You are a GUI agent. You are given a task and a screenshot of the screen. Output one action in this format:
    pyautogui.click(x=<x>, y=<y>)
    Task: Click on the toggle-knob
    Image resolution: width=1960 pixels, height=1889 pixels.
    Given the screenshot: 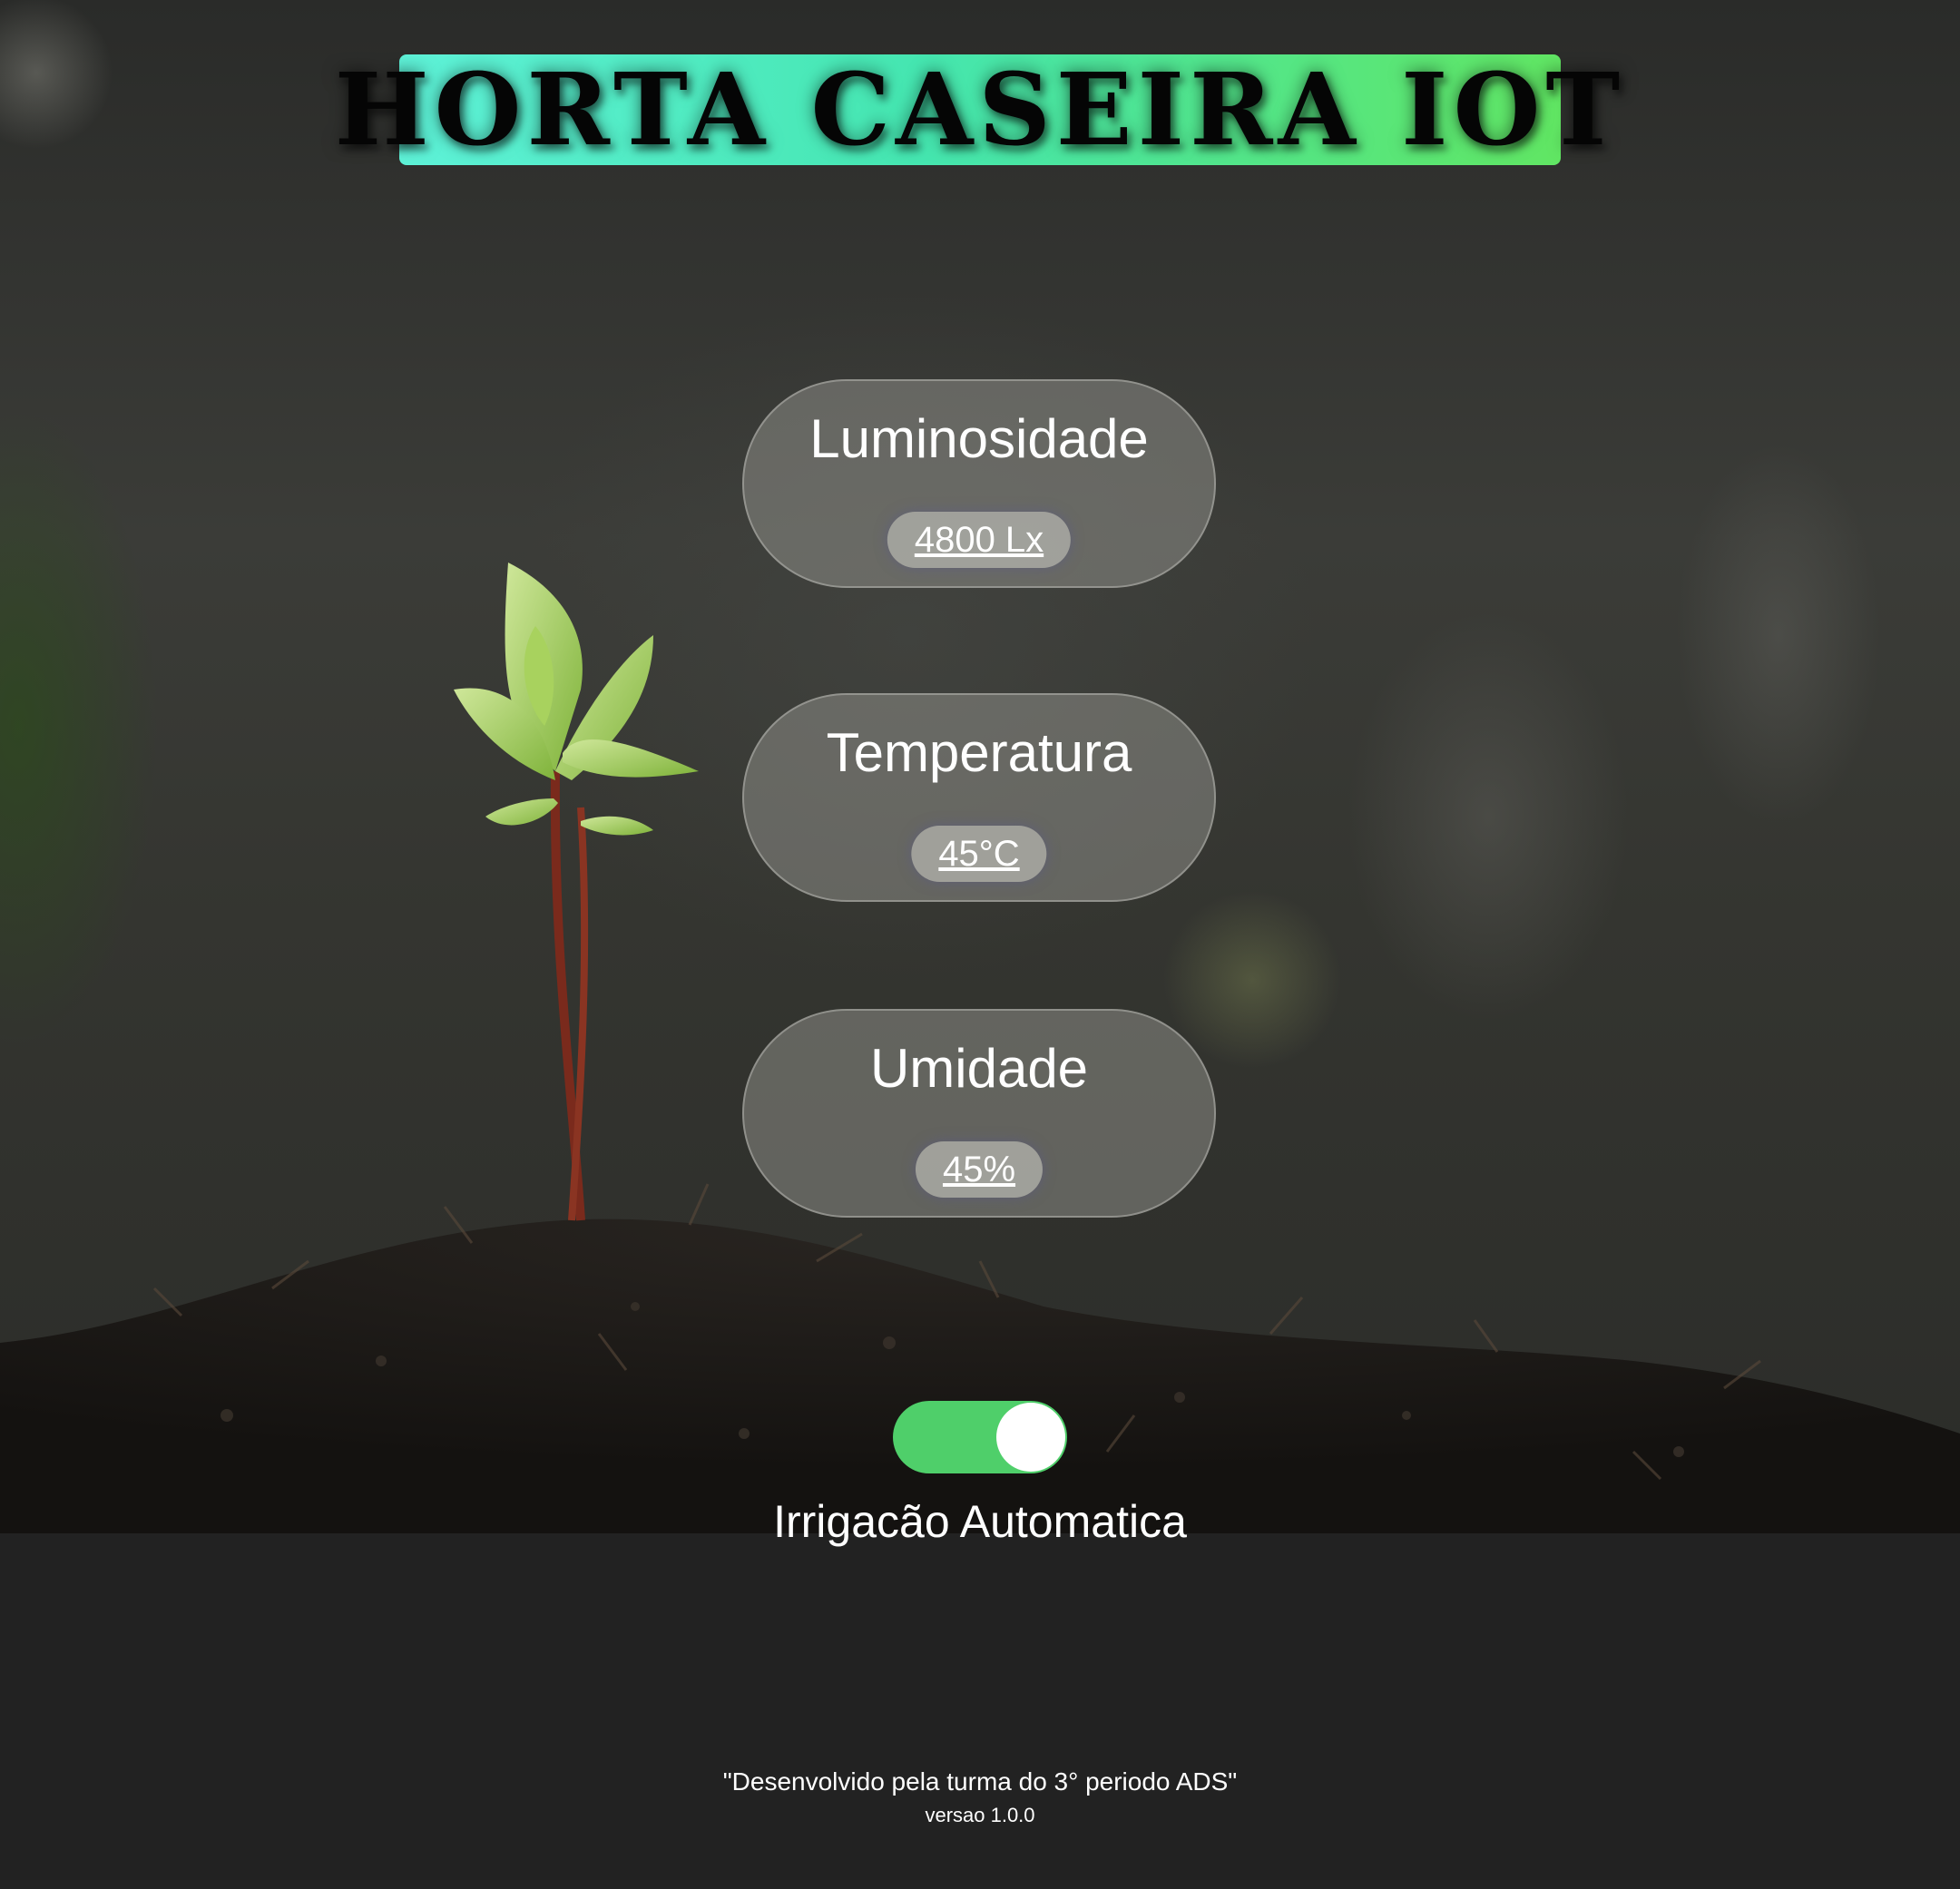 What is the action you would take?
    pyautogui.click(x=1030, y=1438)
    